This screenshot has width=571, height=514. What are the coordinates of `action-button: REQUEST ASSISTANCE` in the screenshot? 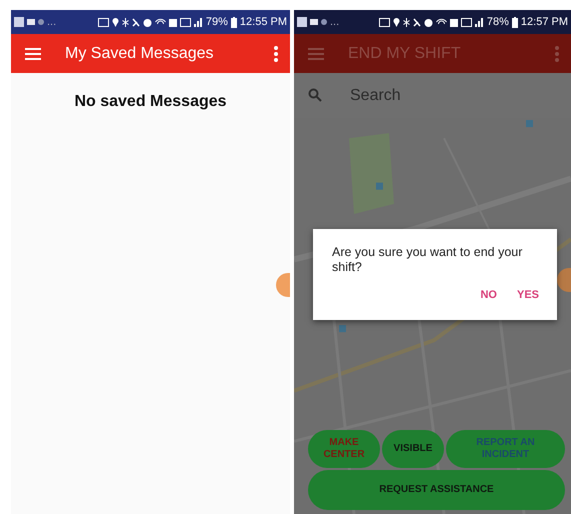 It's located at (436, 490).